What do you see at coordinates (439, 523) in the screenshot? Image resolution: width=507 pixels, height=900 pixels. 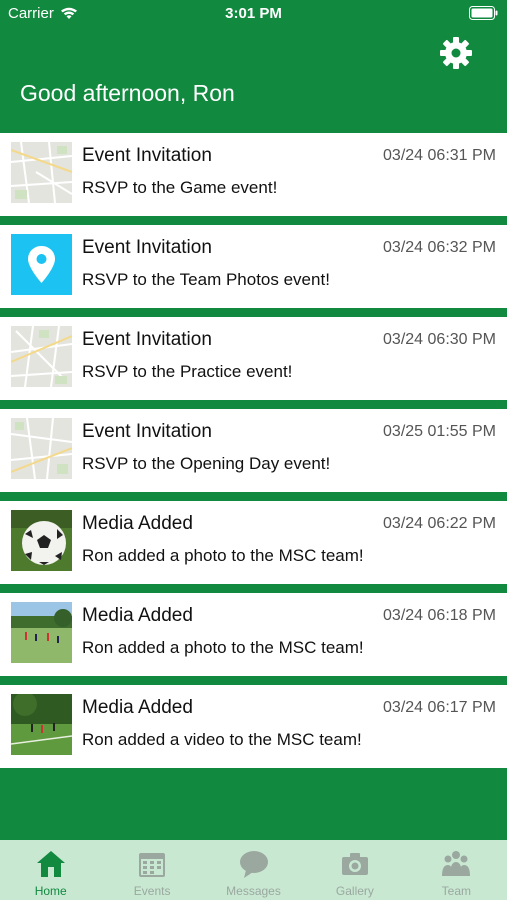 I see `feed-item-time: 03/24 06:22 PM` at bounding box center [439, 523].